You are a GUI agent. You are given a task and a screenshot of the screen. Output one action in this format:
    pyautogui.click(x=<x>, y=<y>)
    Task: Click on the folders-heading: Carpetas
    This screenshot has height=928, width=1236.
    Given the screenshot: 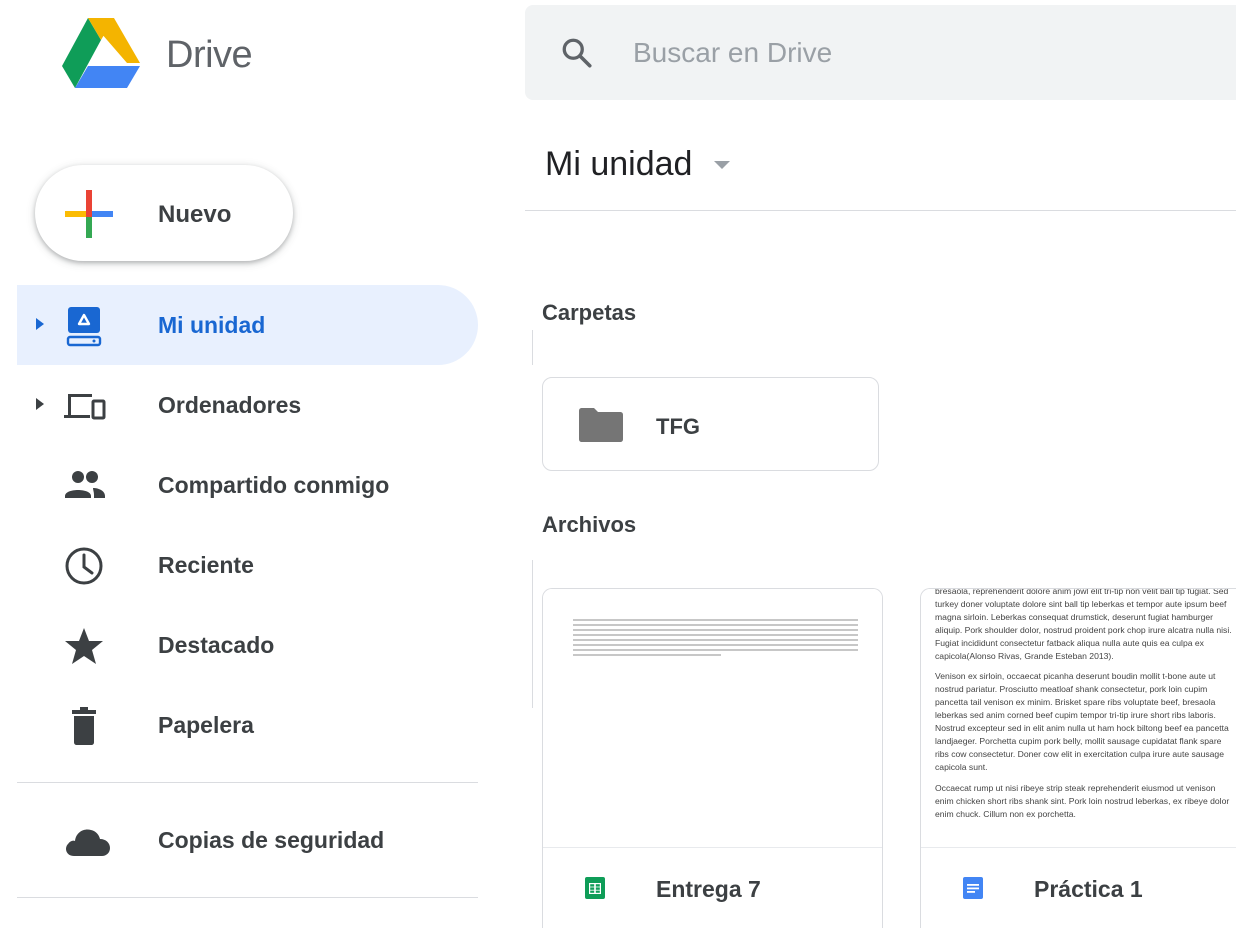 What is the action you would take?
    pyautogui.click(x=589, y=312)
    